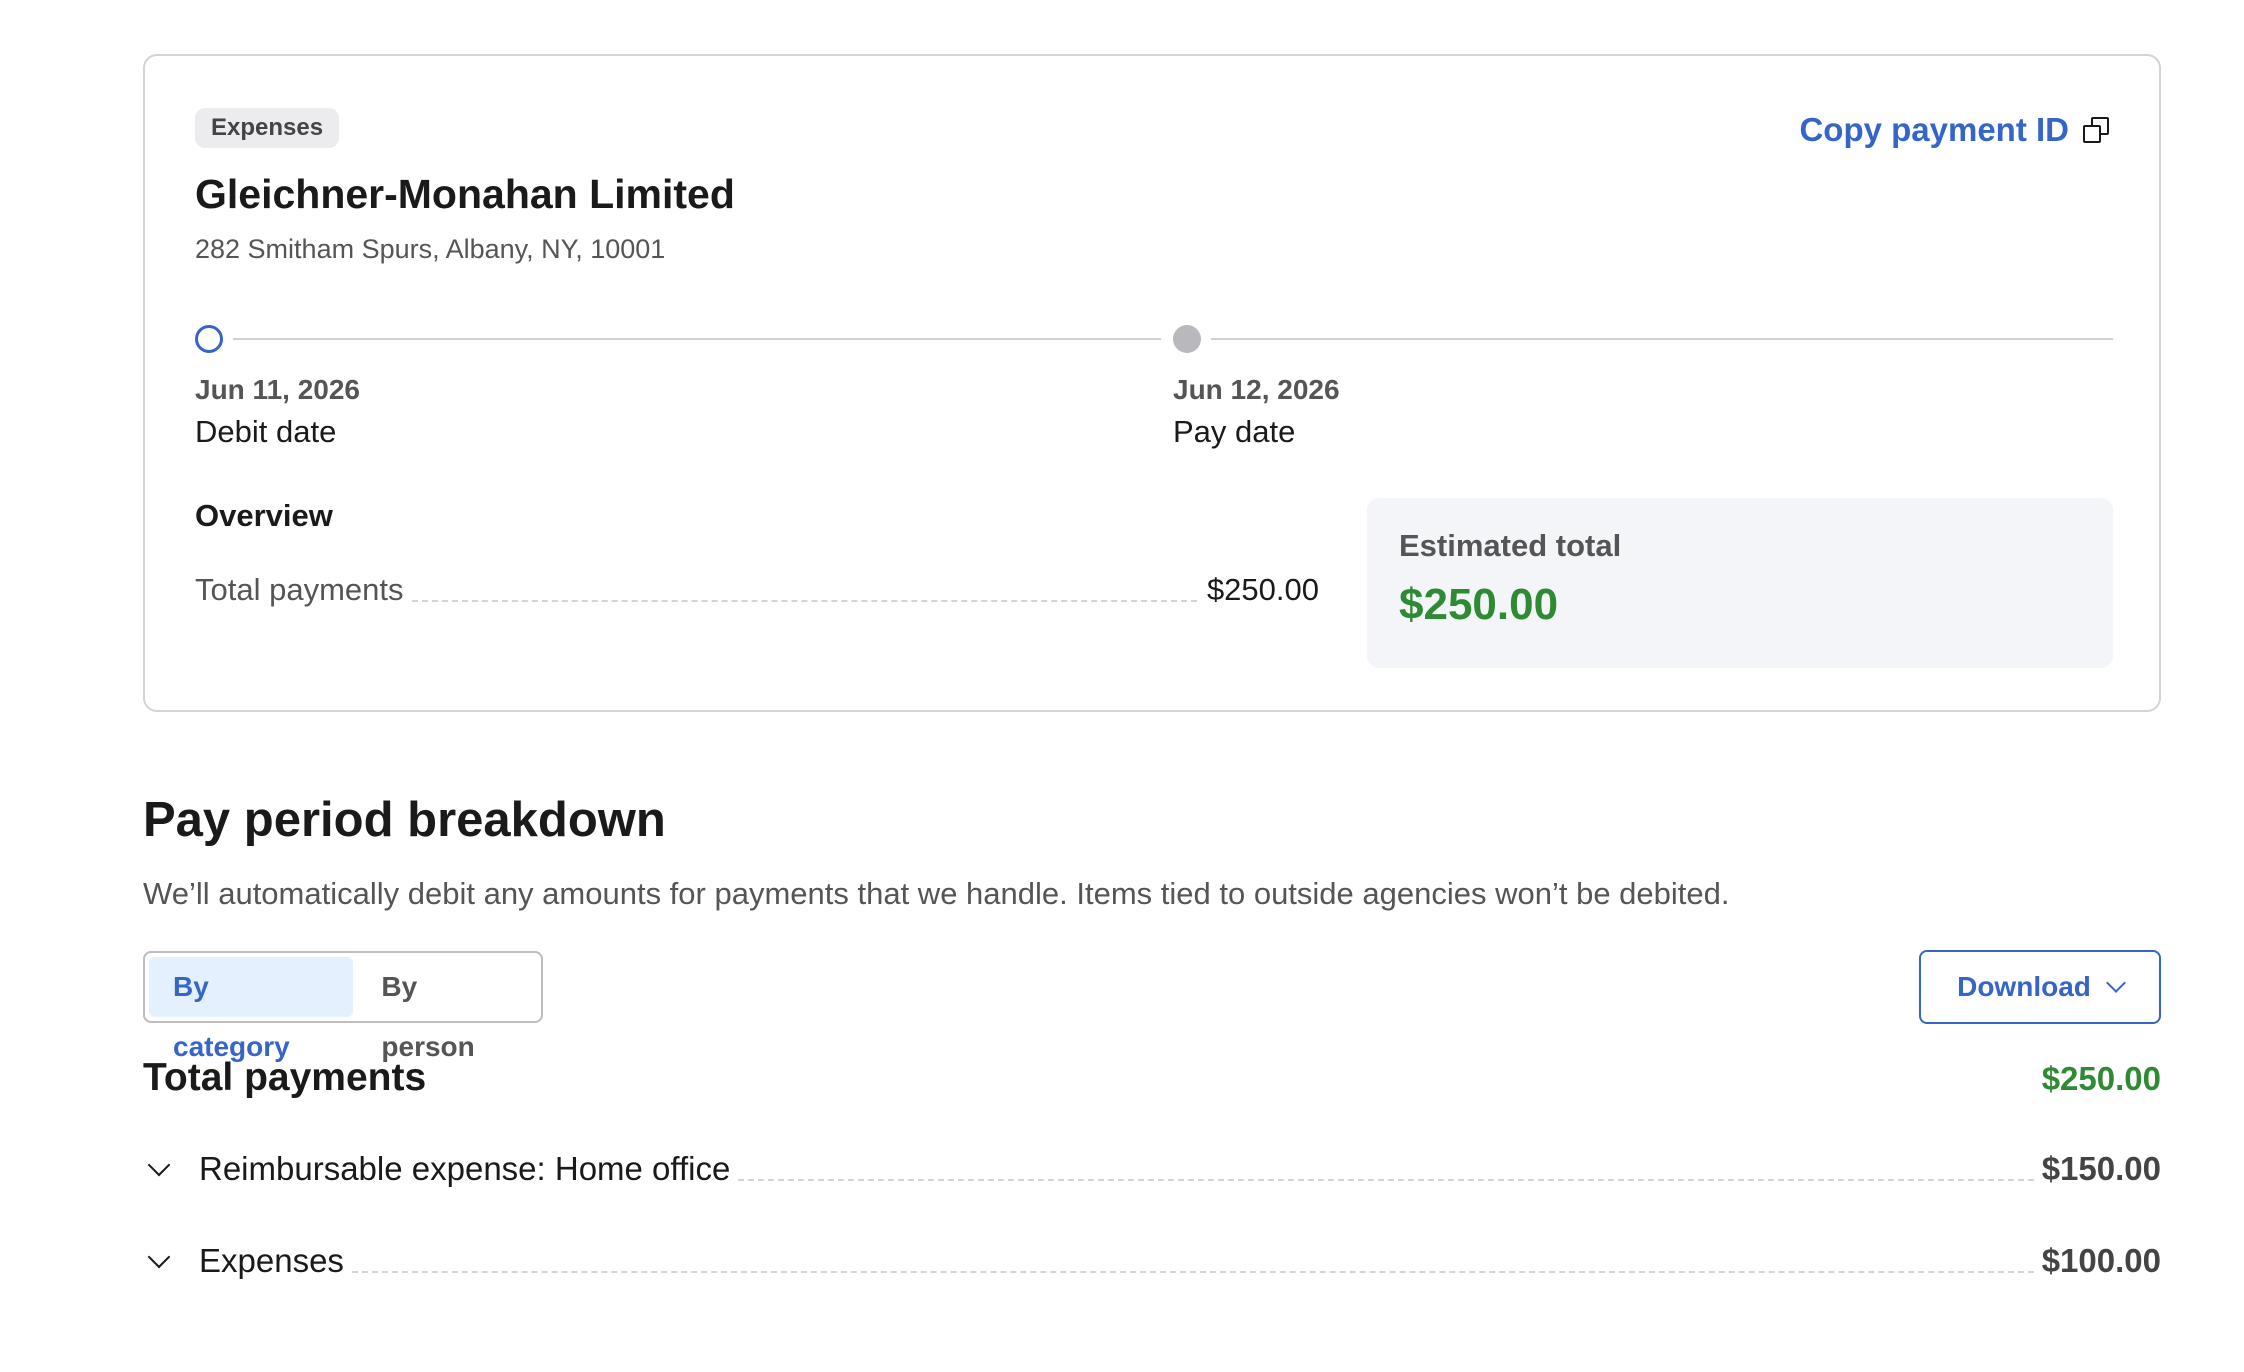  Describe the element at coordinates (299, 589) in the screenshot. I see `overview-row-label: Total payments` at that location.